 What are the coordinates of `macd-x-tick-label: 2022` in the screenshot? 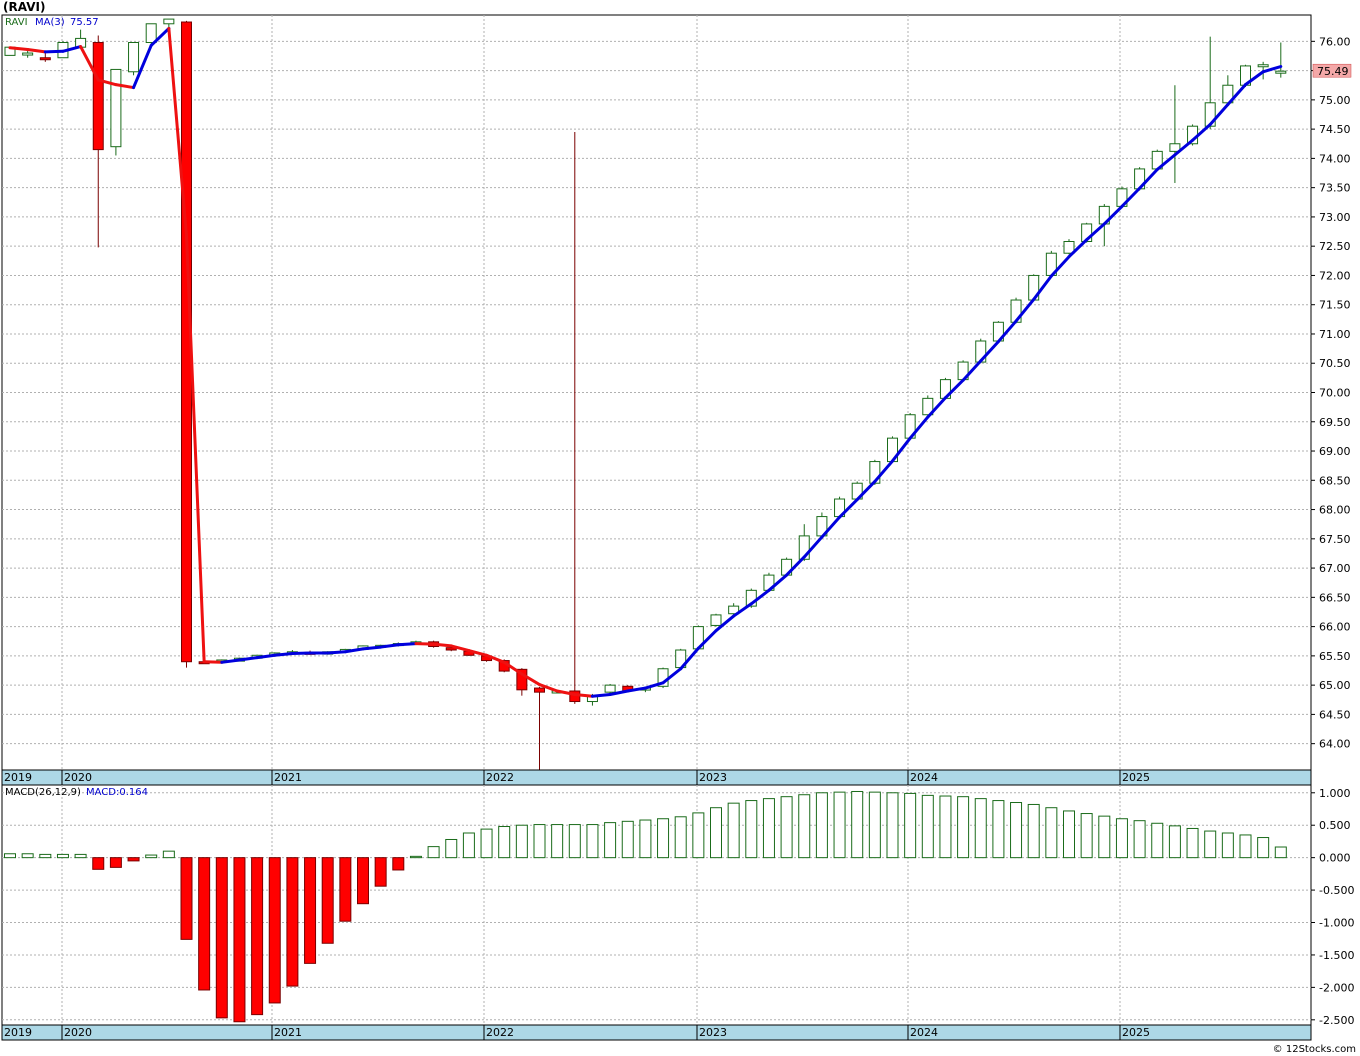 It's located at (500, 1032).